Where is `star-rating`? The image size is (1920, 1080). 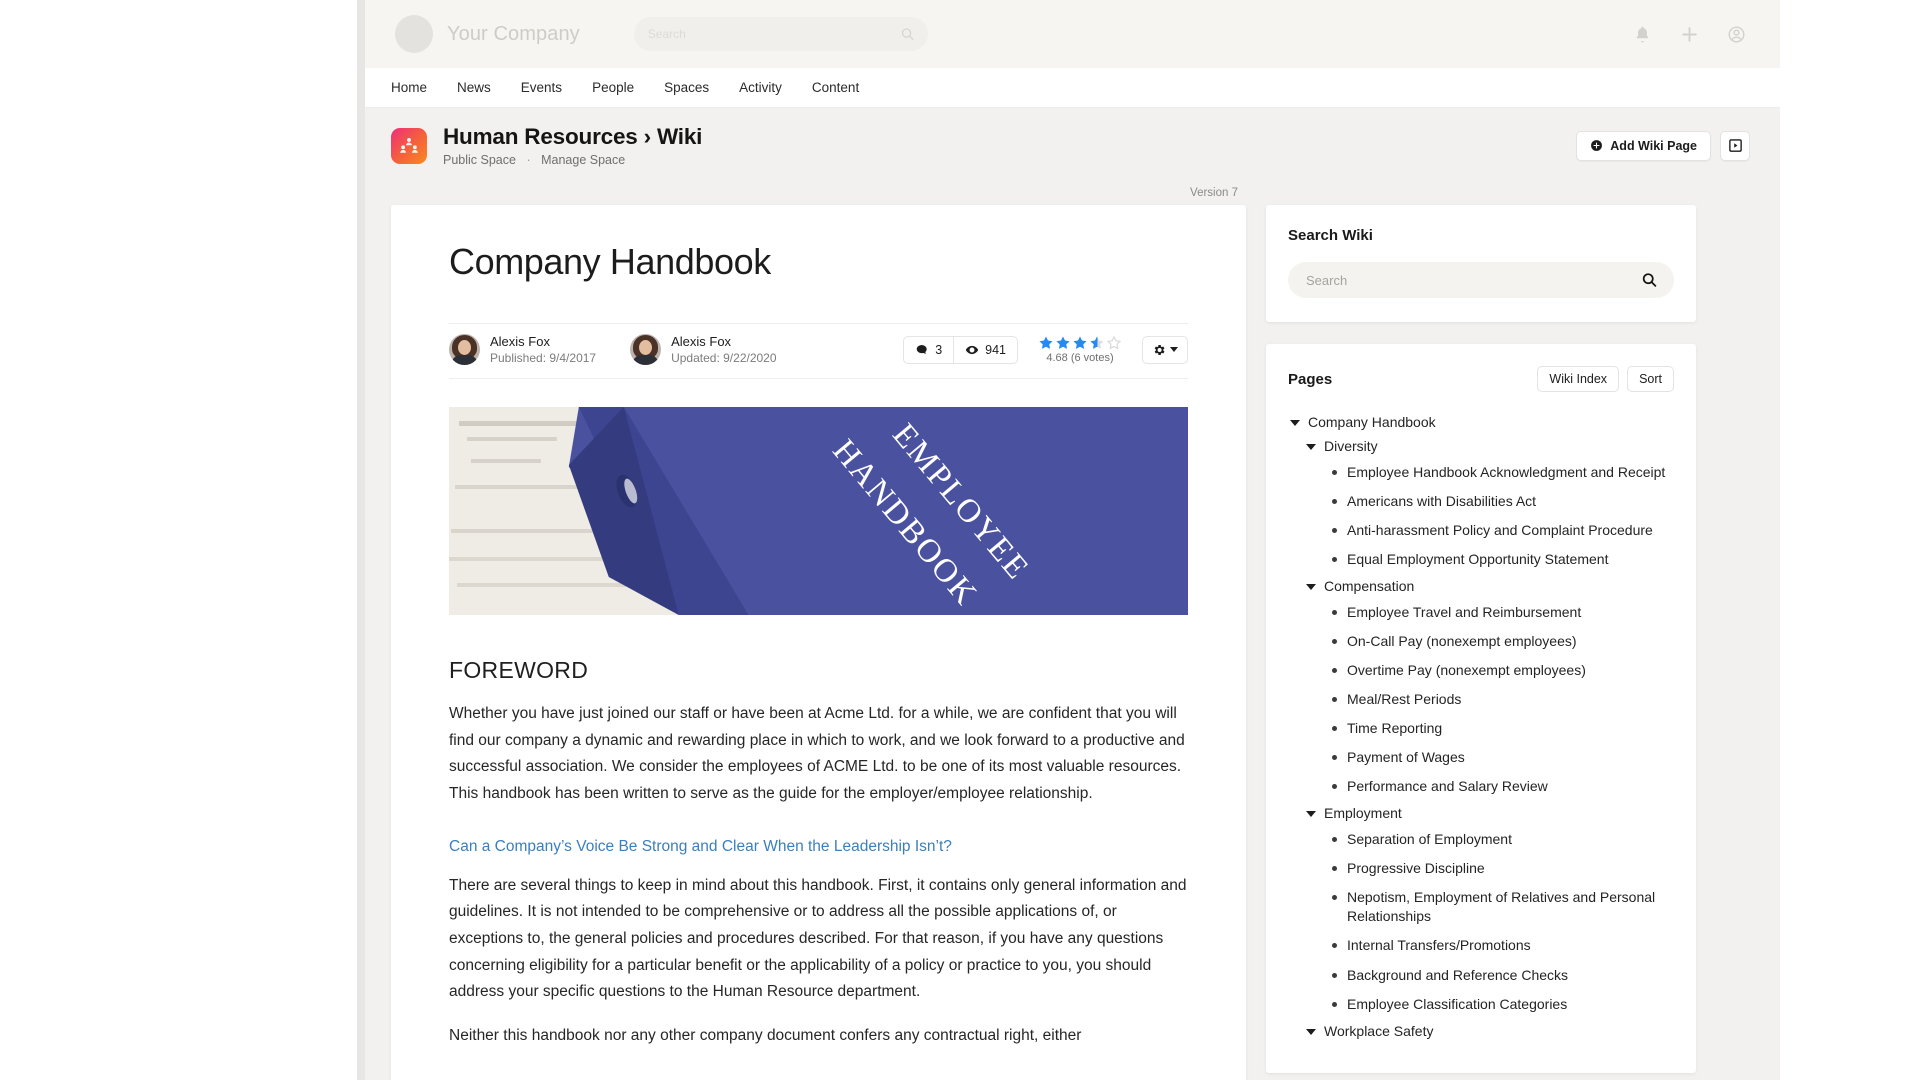 star-rating is located at coordinates (1080, 343).